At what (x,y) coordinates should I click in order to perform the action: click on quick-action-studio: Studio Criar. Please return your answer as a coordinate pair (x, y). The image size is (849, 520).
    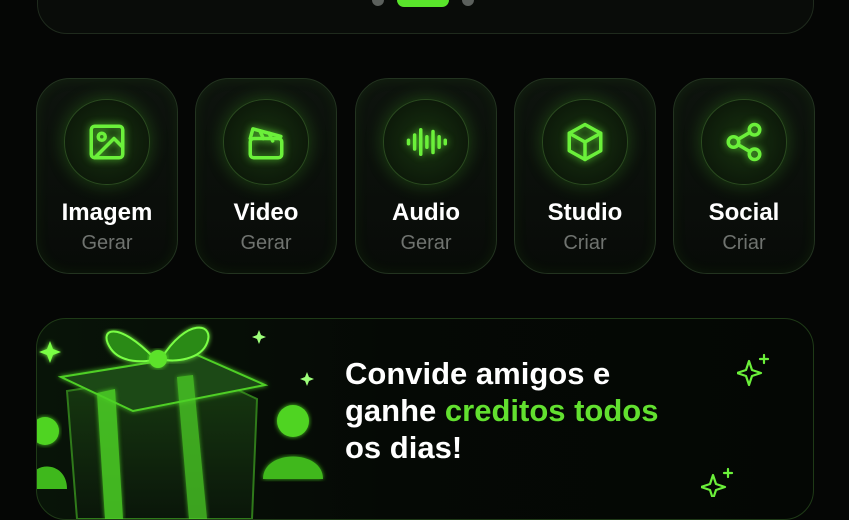
    Looking at the image, I should click on (585, 176).